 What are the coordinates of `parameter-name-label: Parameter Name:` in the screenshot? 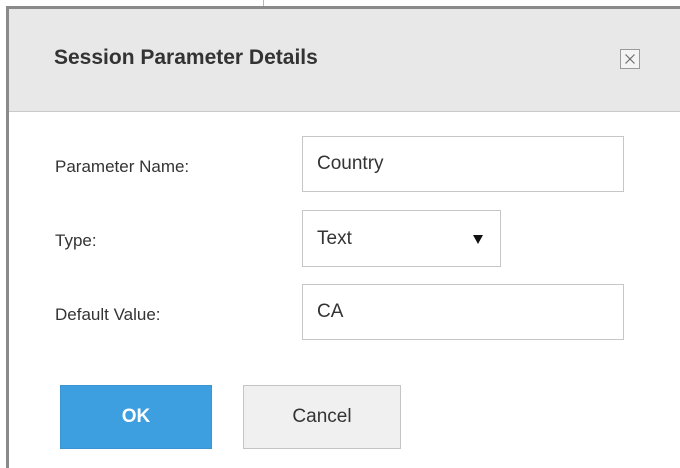 It's located at (122, 166).